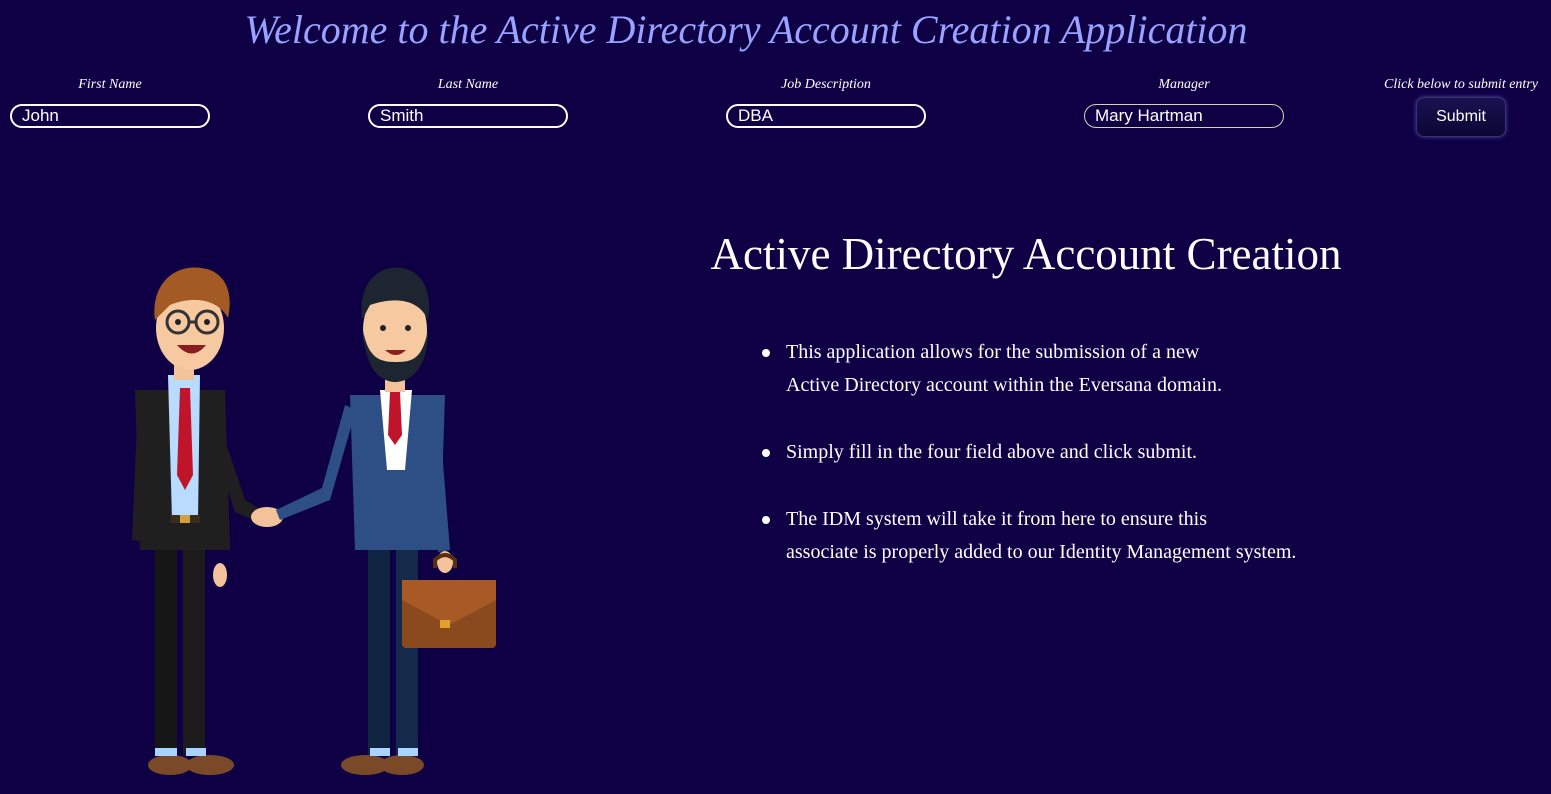 The image size is (1551, 794). Describe the element at coordinates (386, 521) in the screenshot. I see `right-businessman` at that location.